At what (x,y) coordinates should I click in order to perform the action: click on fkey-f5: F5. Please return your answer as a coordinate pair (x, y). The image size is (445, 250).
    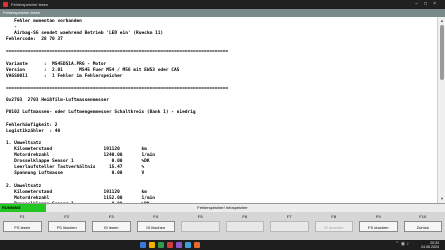
    Looking at the image, I should click on (200, 226).